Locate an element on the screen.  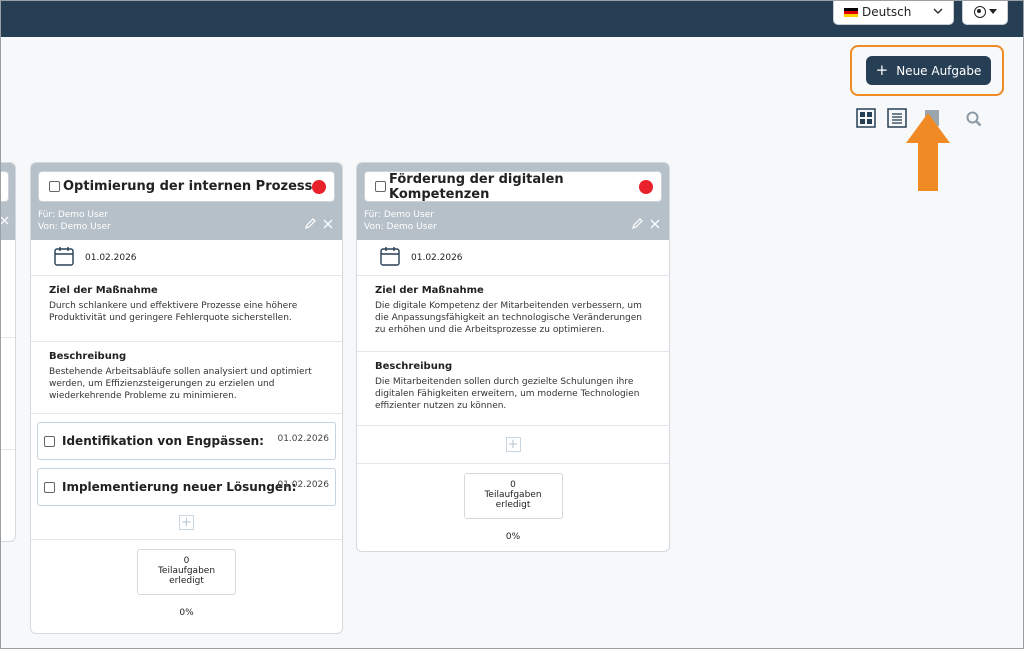
language-label: Deutsch is located at coordinates (887, 12).